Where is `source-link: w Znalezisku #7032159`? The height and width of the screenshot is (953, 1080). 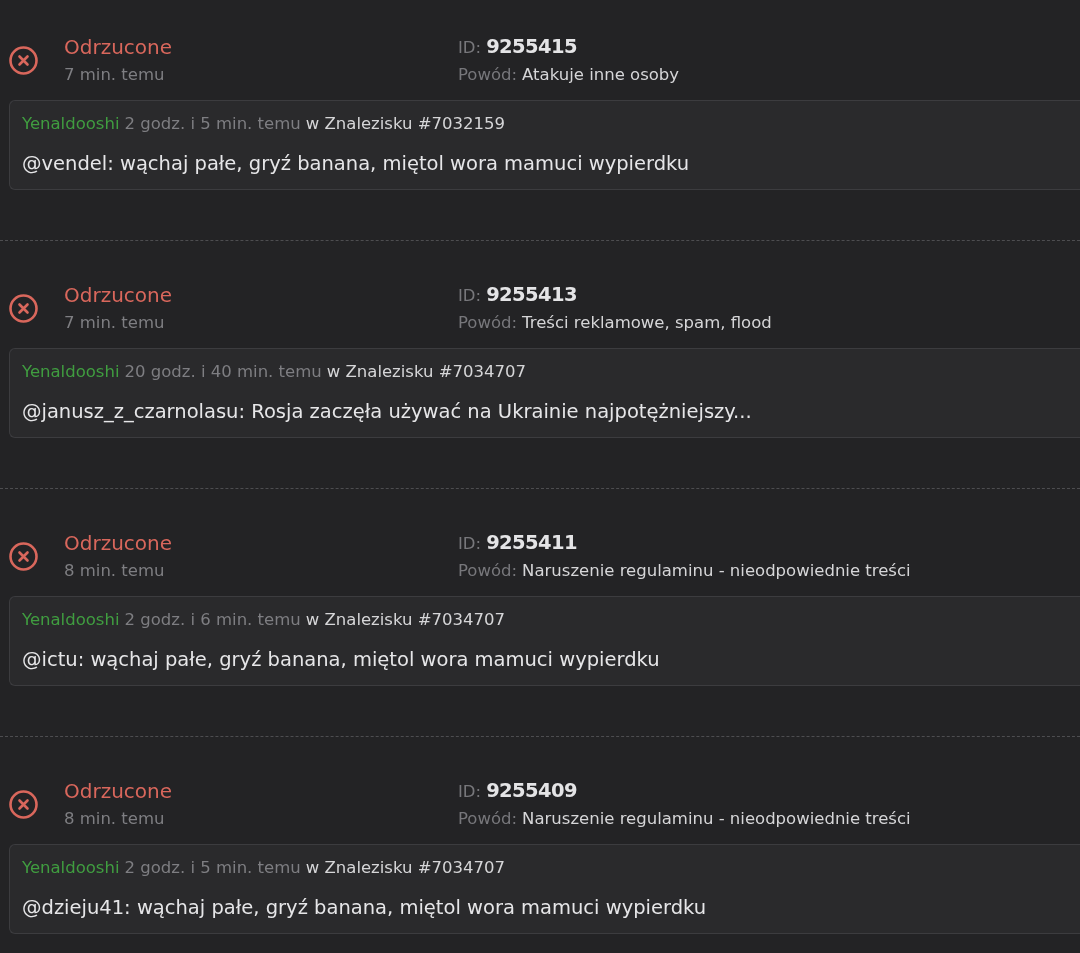
source-link: w Znalezisku #7032159 is located at coordinates (405, 124).